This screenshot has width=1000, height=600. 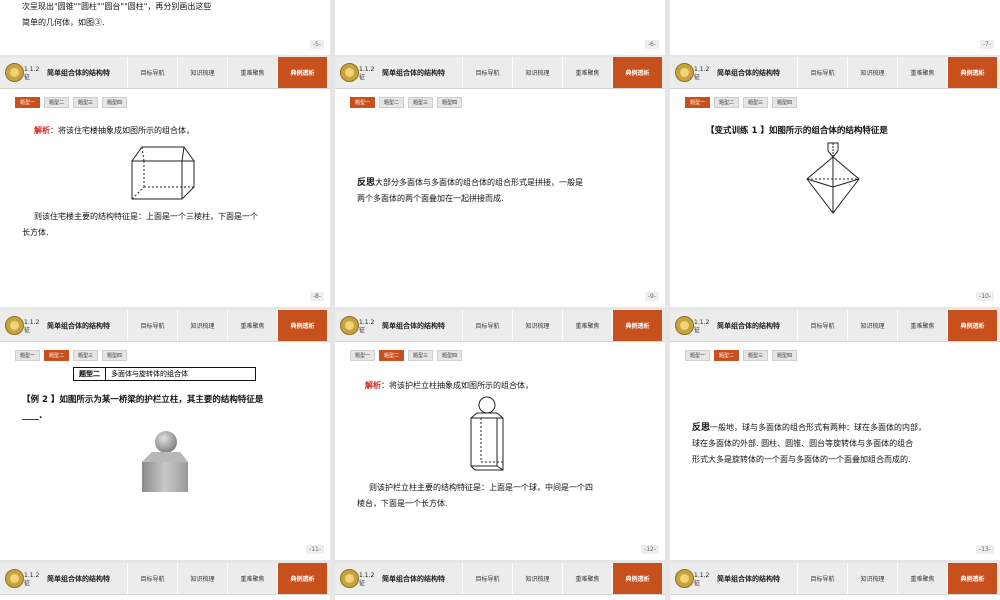 What do you see at coordinates (500, 27) in the screenshot?
I see `slide-6: -6-` at bounding box center [500, 27].